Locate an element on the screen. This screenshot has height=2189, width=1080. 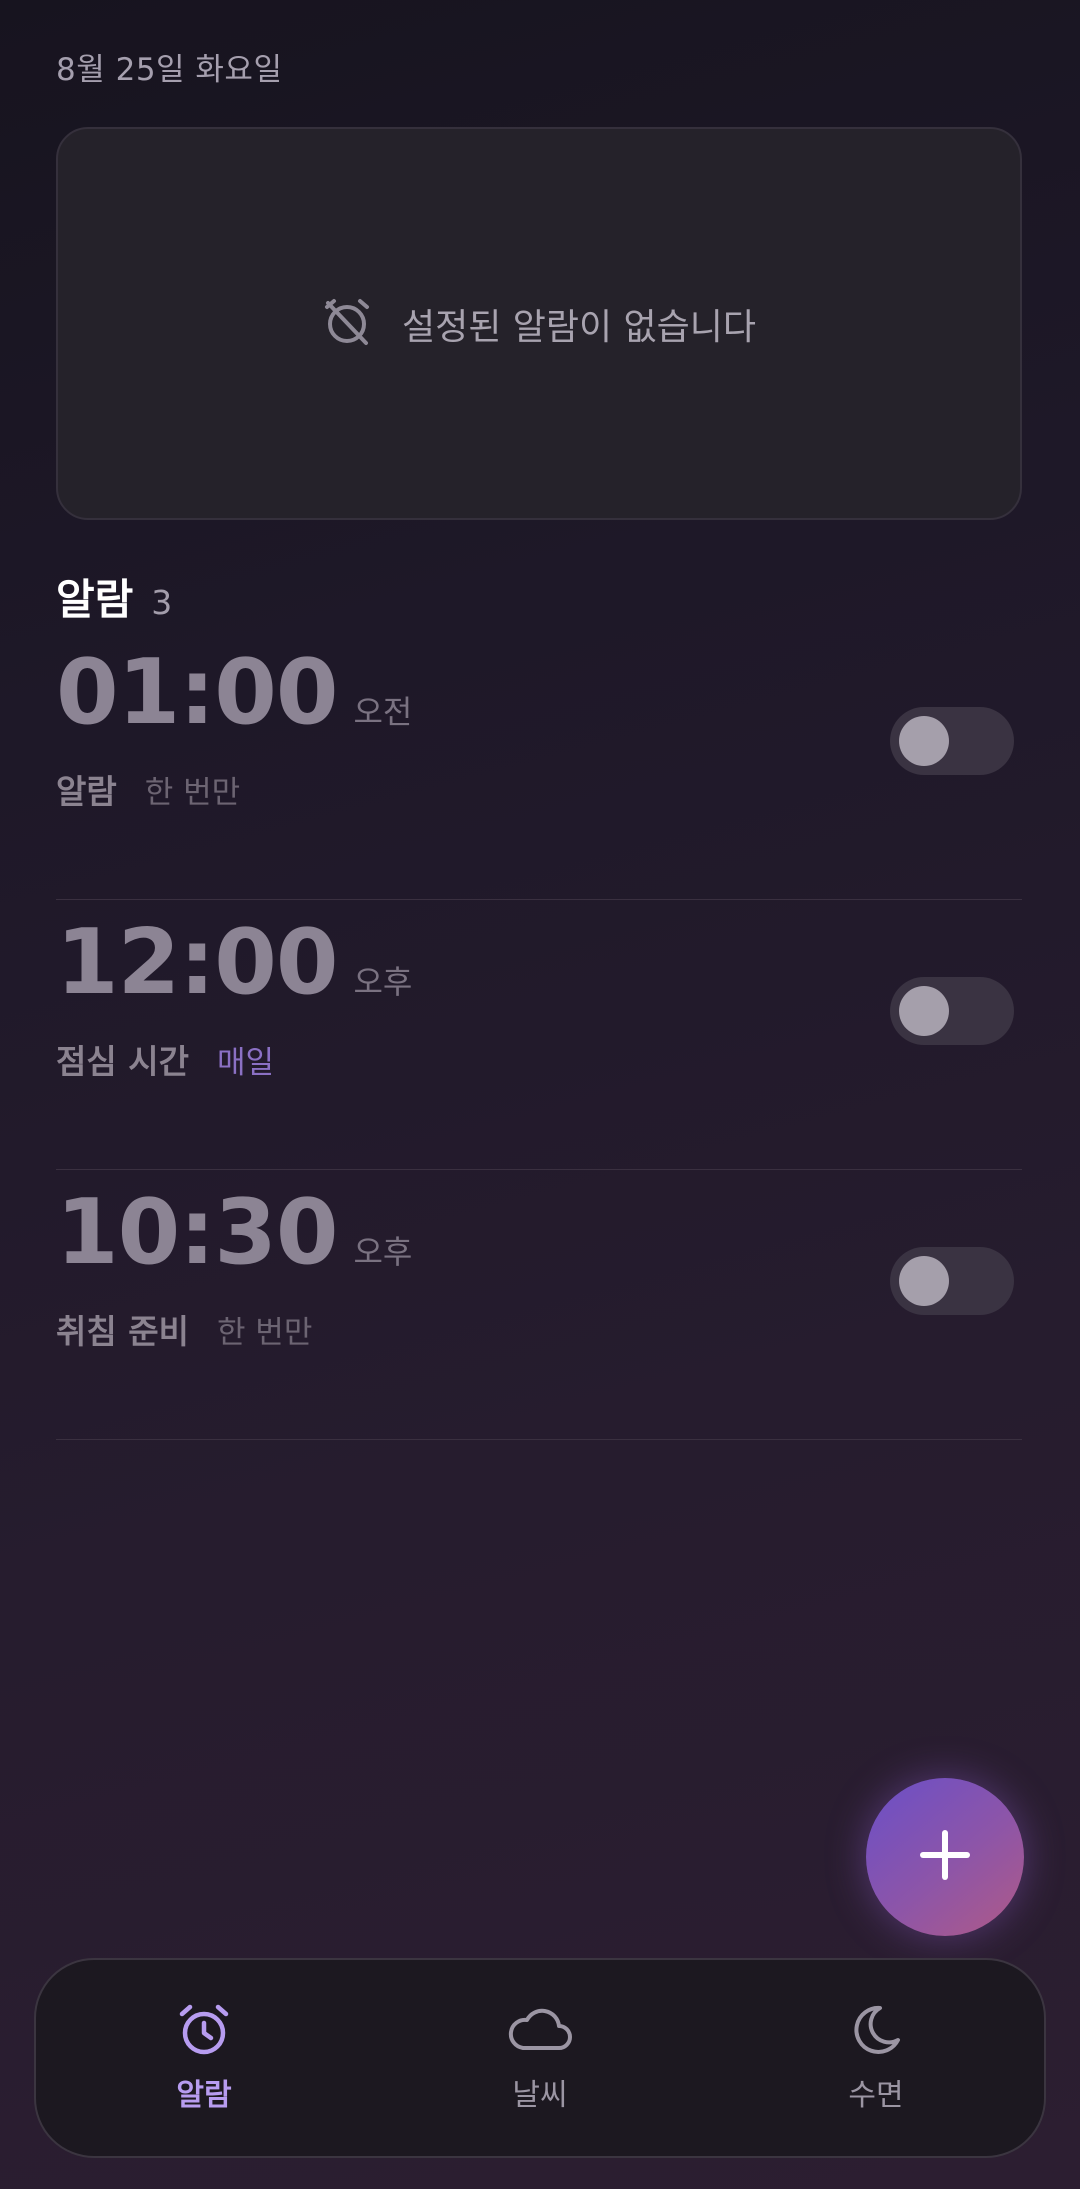
alarm-name: 취침 준비 is located at coordinates (122, 1331).